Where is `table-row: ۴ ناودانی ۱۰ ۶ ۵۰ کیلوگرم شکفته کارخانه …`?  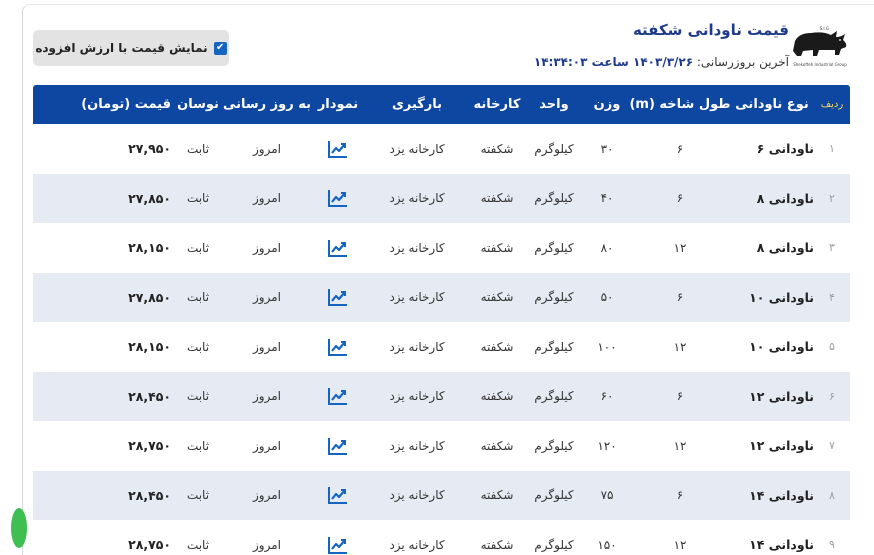
table-row: ۴ ناودانی ۱۰ ۶ ۵۰ کیلوگرم شکفته کارخانه … is located at coordinates (441, 297).